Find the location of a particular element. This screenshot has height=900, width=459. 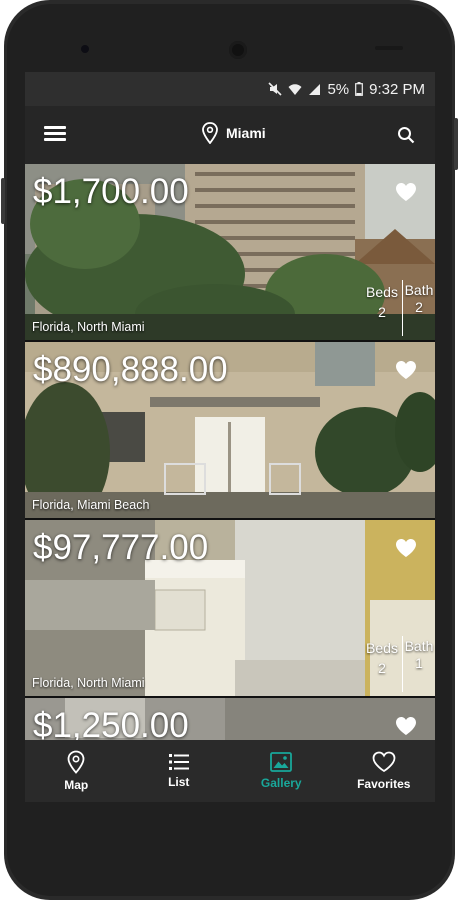

clock: 9:32 PM is located at coordinates (397, 89).